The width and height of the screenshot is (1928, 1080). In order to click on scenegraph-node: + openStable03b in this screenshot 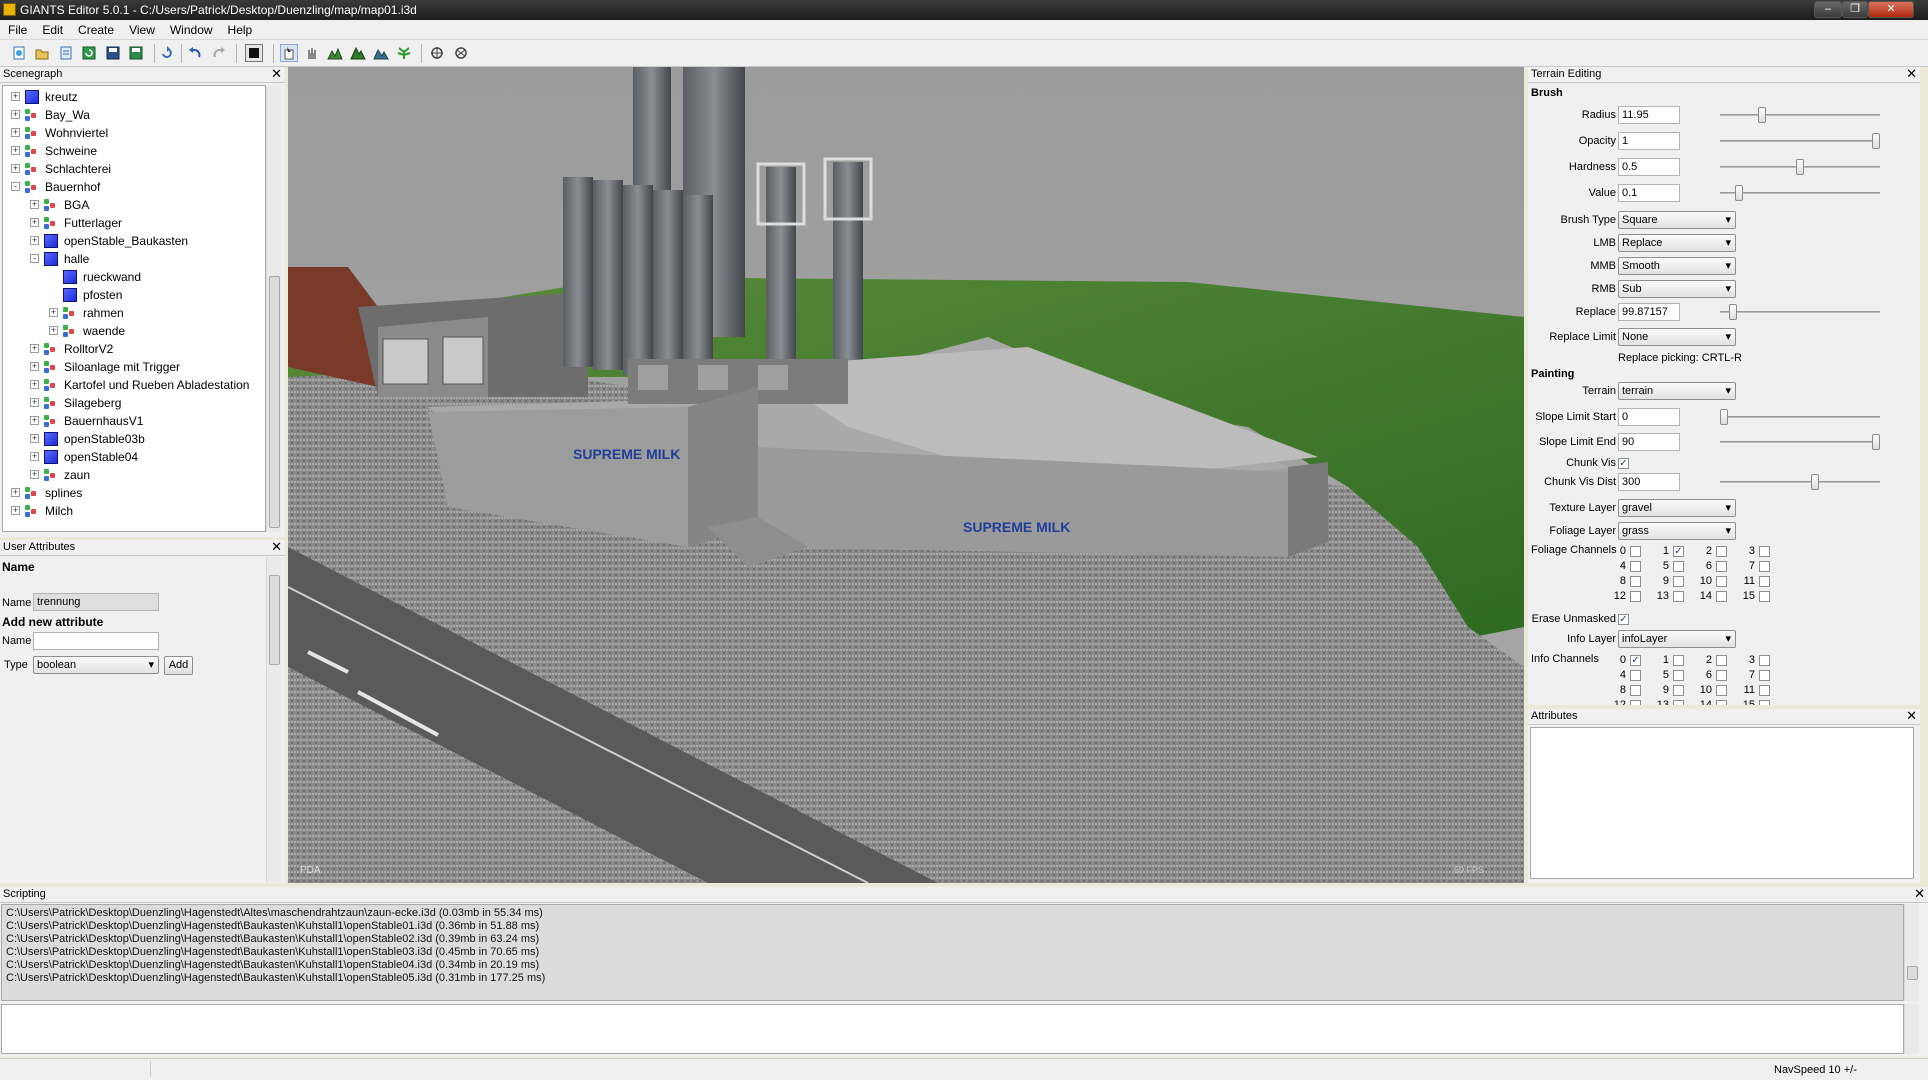, I will do `click(134, 439)`.